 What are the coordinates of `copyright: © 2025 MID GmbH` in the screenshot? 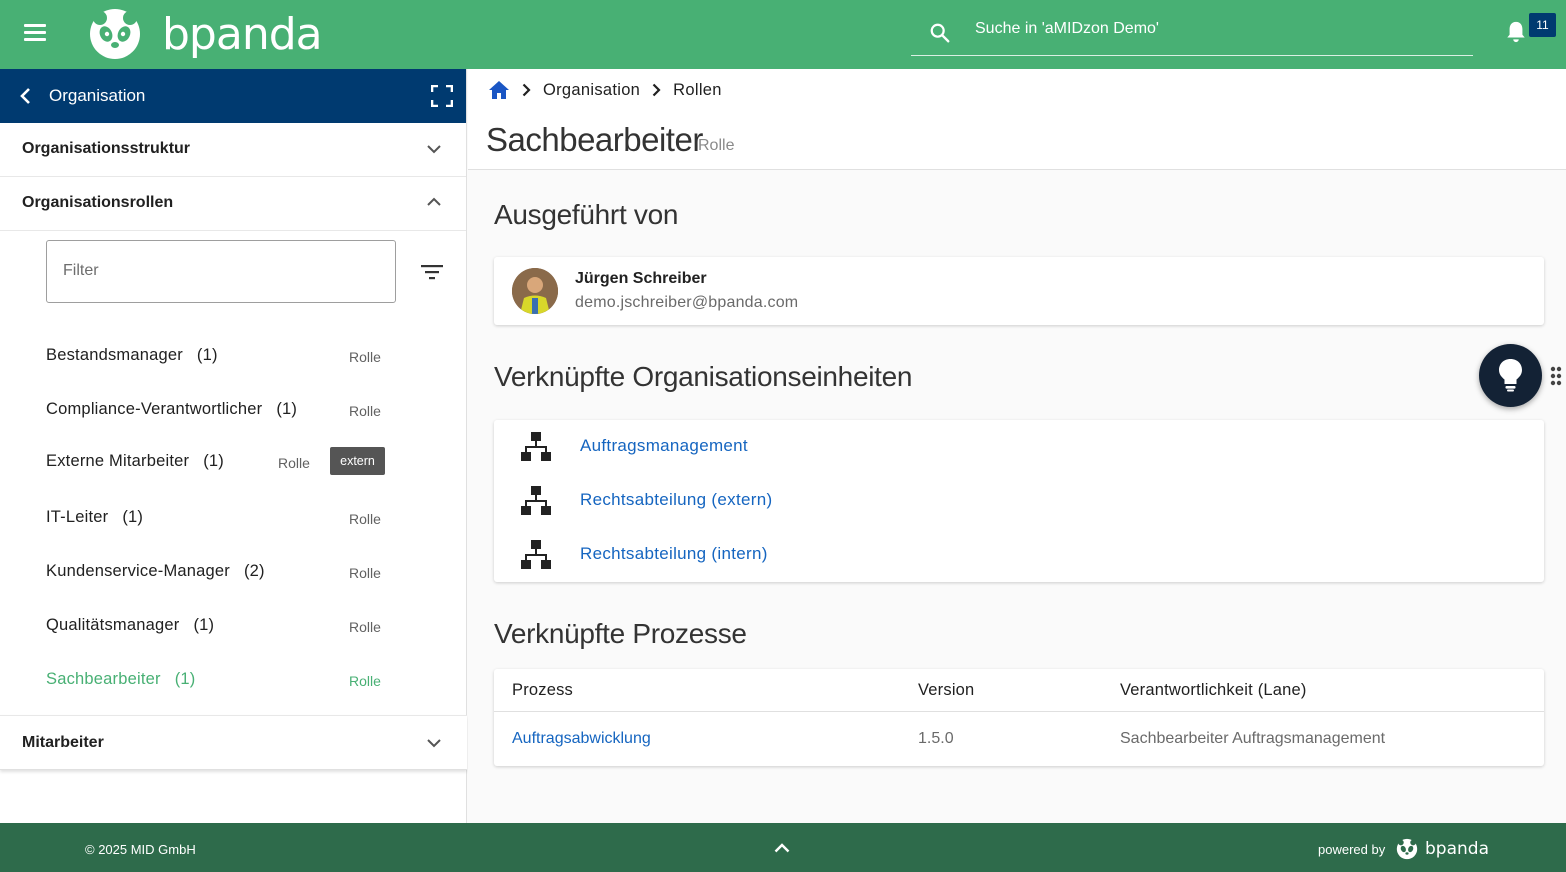 It's located at (140, 849).